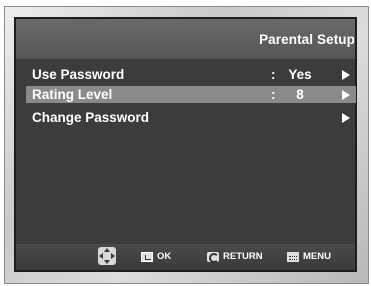  Describe the element at coordinates (191, 94) in the screenshot. I see `menu-item-rating-level: Rating Level : 8` at that location.